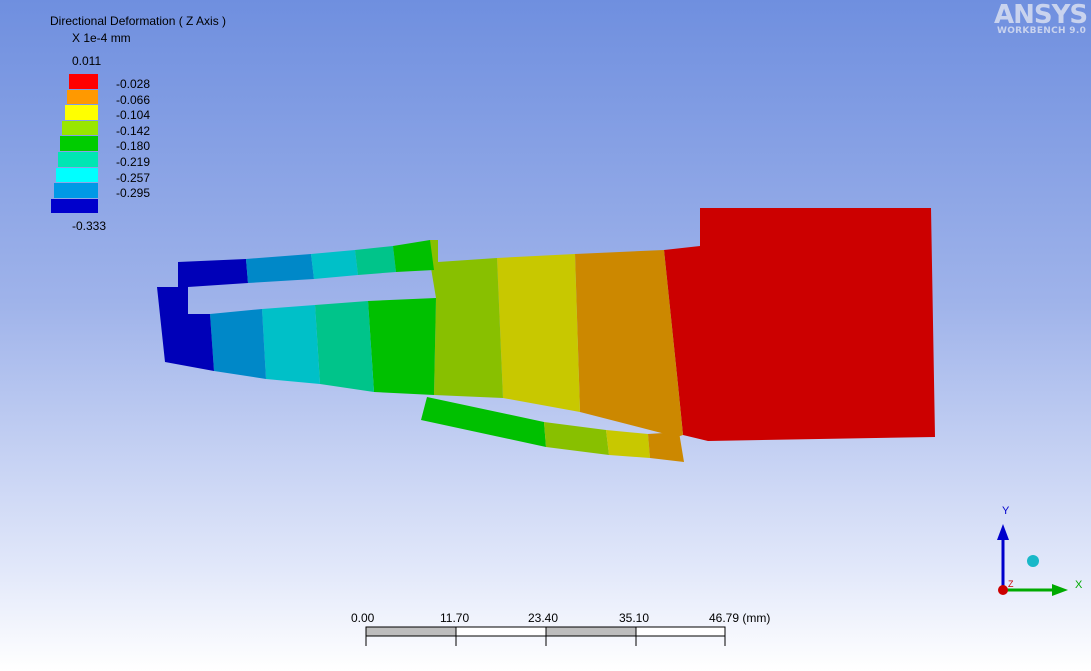  Describe the element at coordinates (1011, 584) in the screenshot. I see `triad-z-label: Z` at that location.